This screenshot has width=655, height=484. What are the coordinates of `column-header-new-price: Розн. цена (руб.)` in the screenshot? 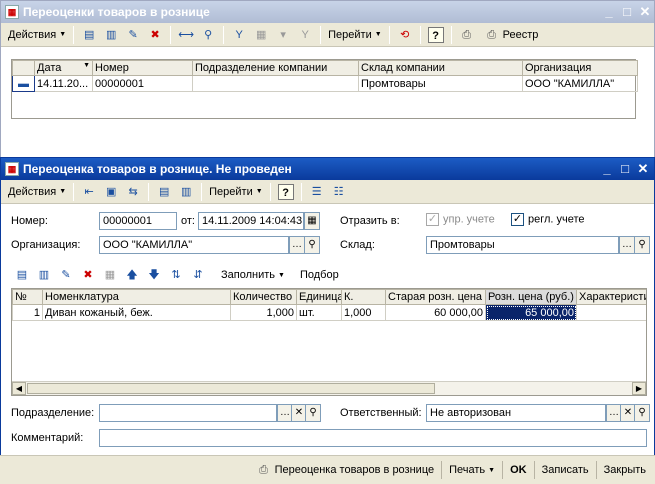 It's located at (531, 297).